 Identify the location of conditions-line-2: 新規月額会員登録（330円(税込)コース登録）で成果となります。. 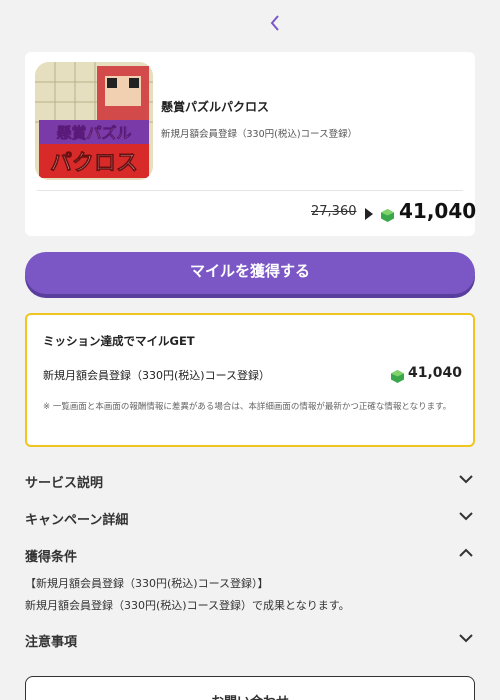
(187, 605).